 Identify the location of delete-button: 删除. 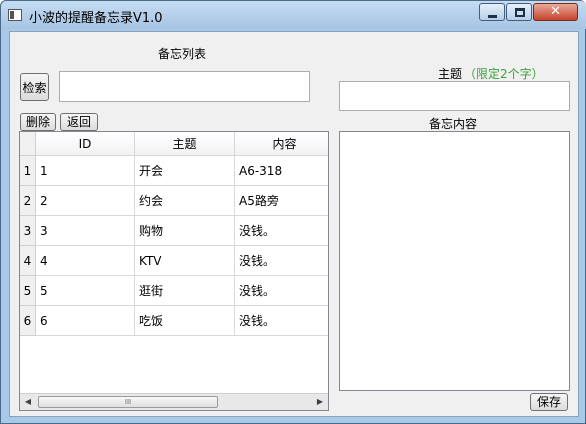
(38, 122).